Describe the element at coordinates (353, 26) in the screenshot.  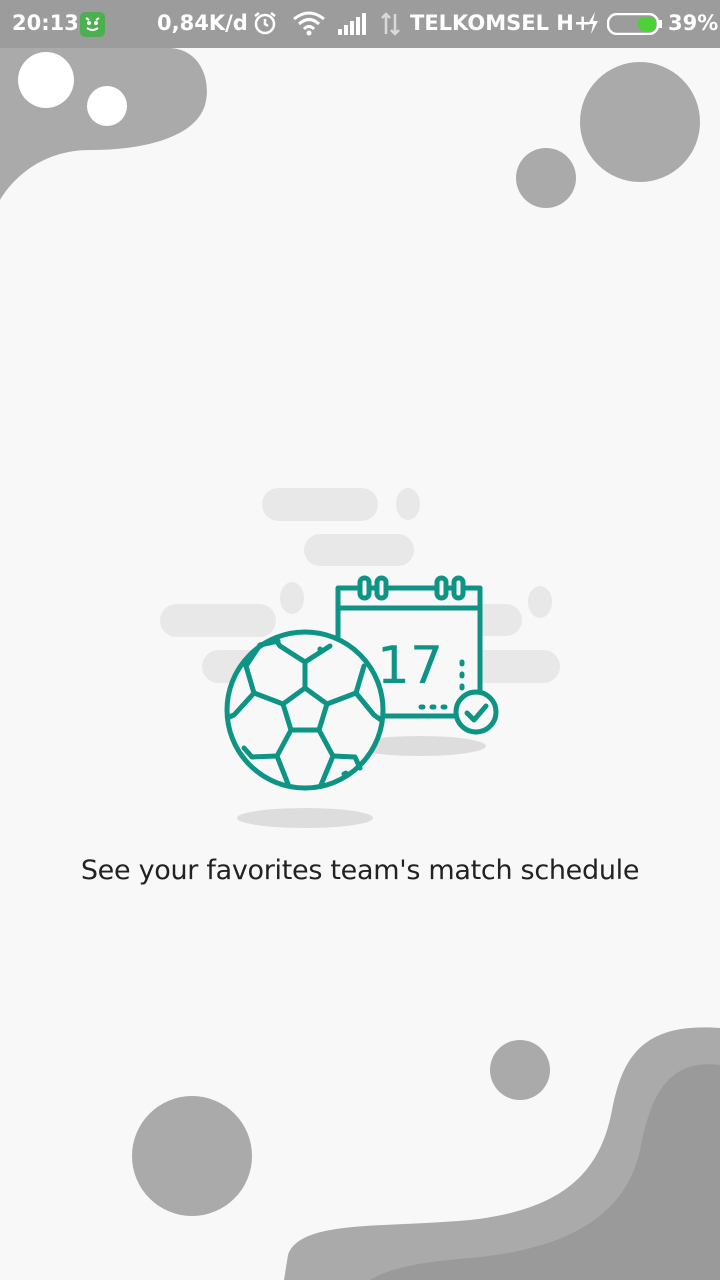
I see `signal-icon` at that location.